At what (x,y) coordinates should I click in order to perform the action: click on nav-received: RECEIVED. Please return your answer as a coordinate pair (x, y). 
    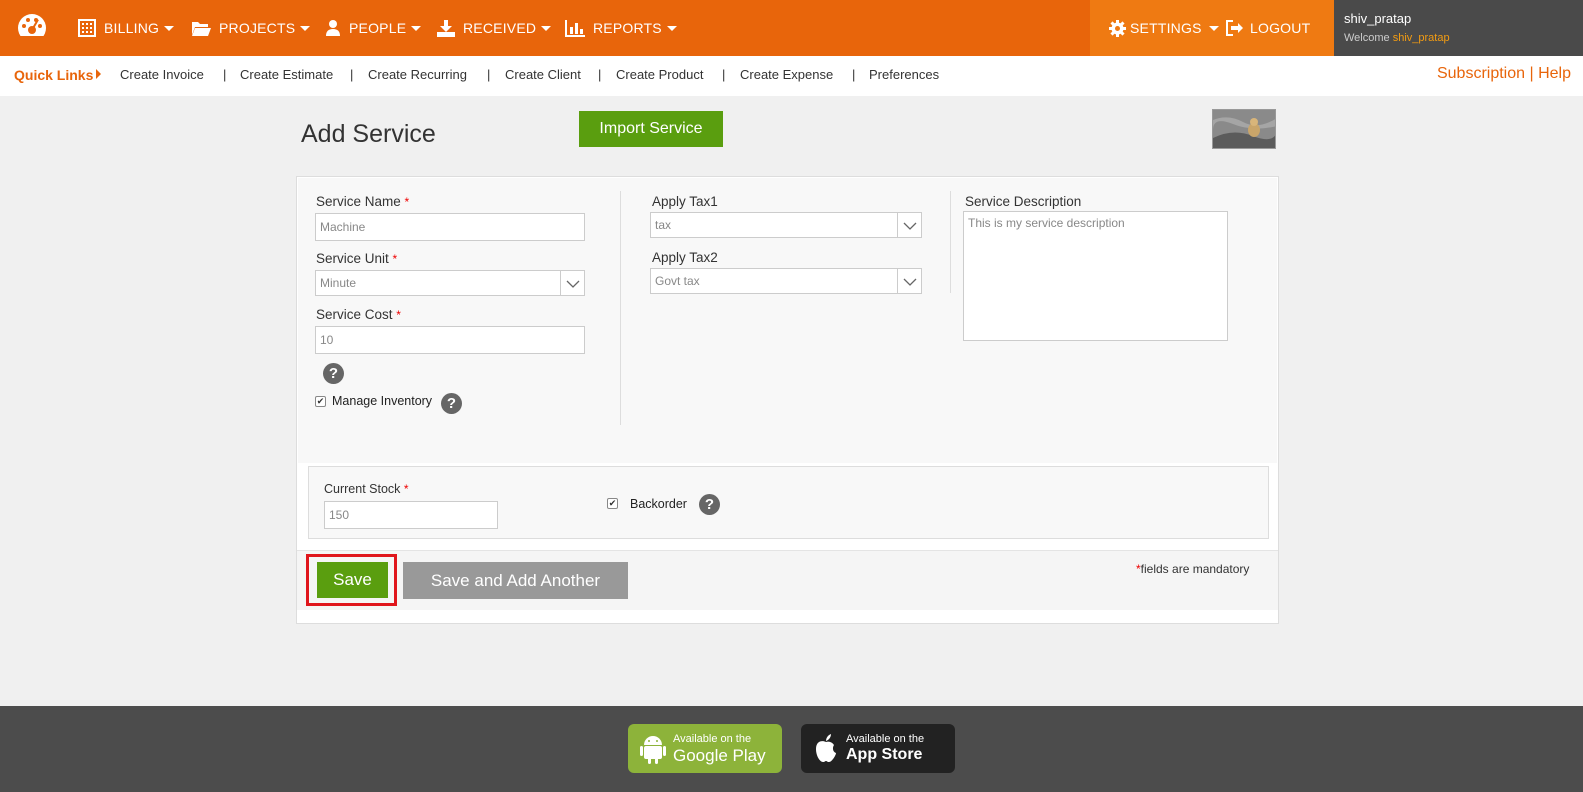
    Looking at the image, I should click on (494, 28).